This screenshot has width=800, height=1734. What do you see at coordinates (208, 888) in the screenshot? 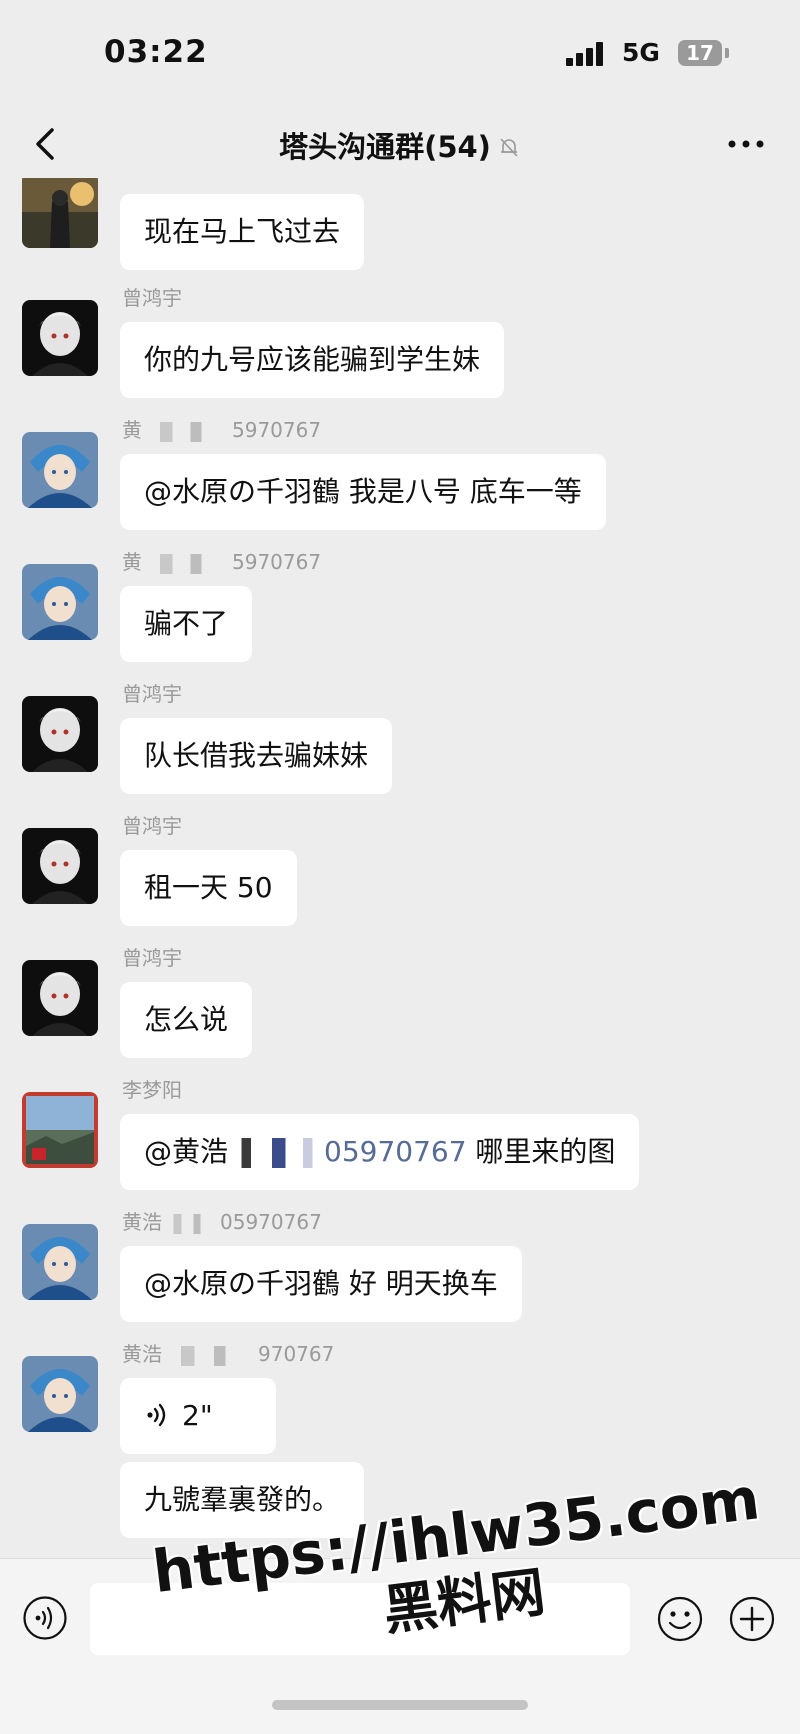
I see `message-bubble: 租一天 50` at bounding box center [208, 888].